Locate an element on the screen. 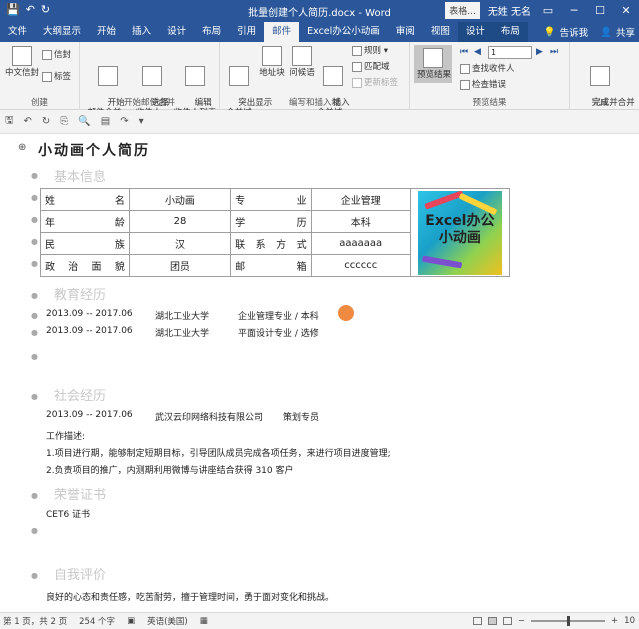 The height and width of the screenshot is (629, 639). pencil-shape is located at coordinates (478, 203).